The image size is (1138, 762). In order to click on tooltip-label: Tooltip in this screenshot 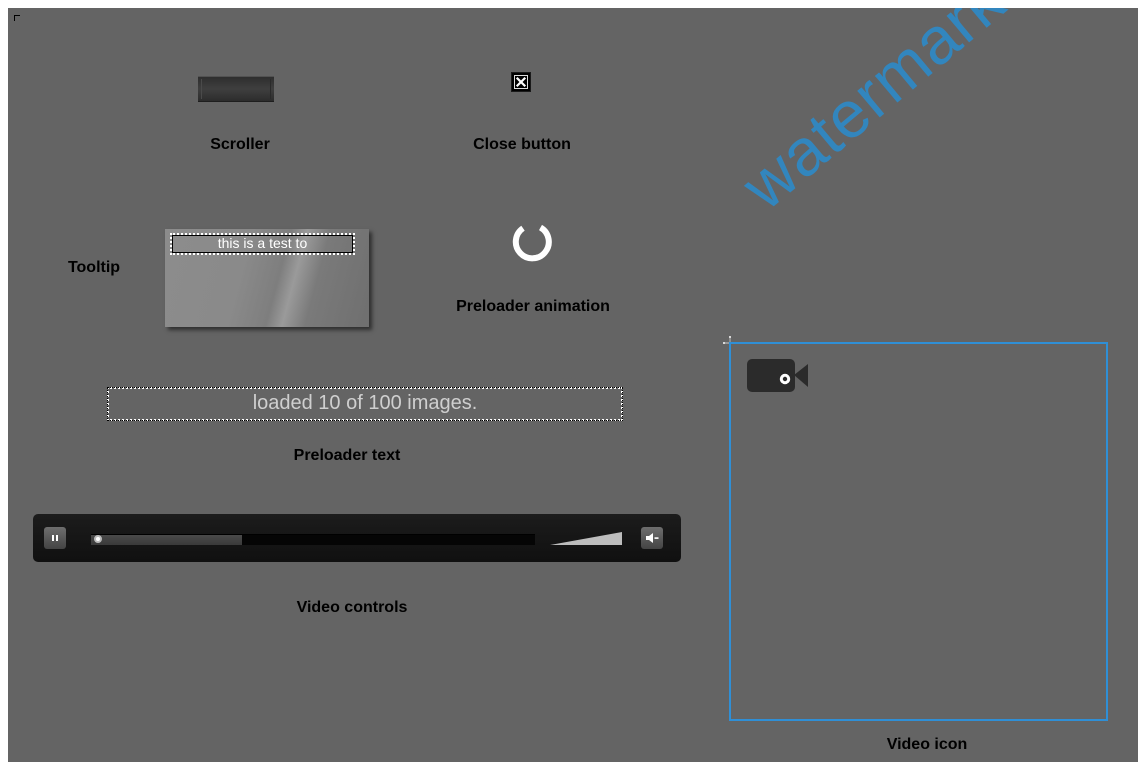, I will do `click(94, 267)`.